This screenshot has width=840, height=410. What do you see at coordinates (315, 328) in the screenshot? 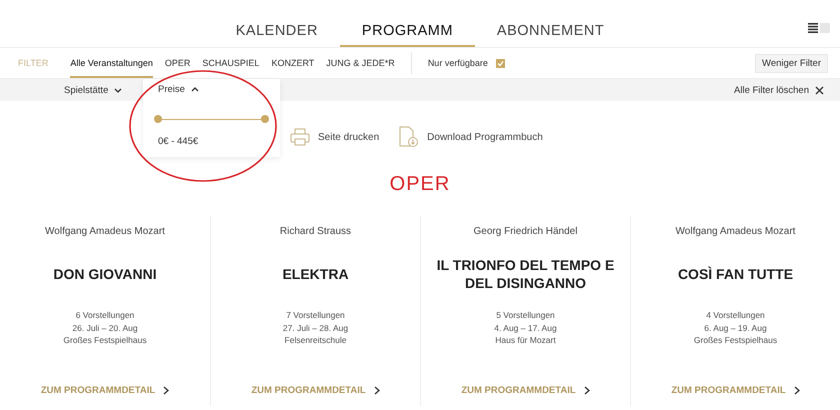
I see `date-range: 27. Juli – 28. Aug` at bounding box center [315, 328].